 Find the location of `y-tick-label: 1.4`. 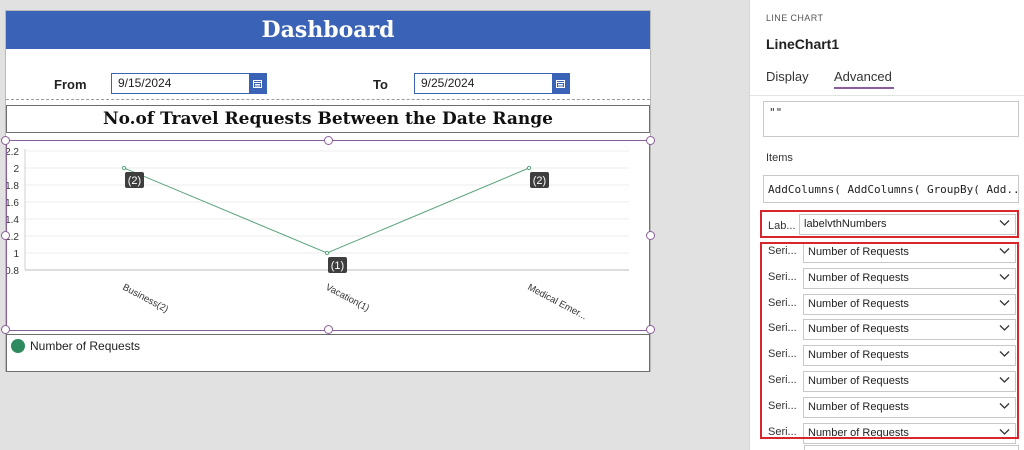

y-tick-label: 1.4 is located at coordinates (13, 220).